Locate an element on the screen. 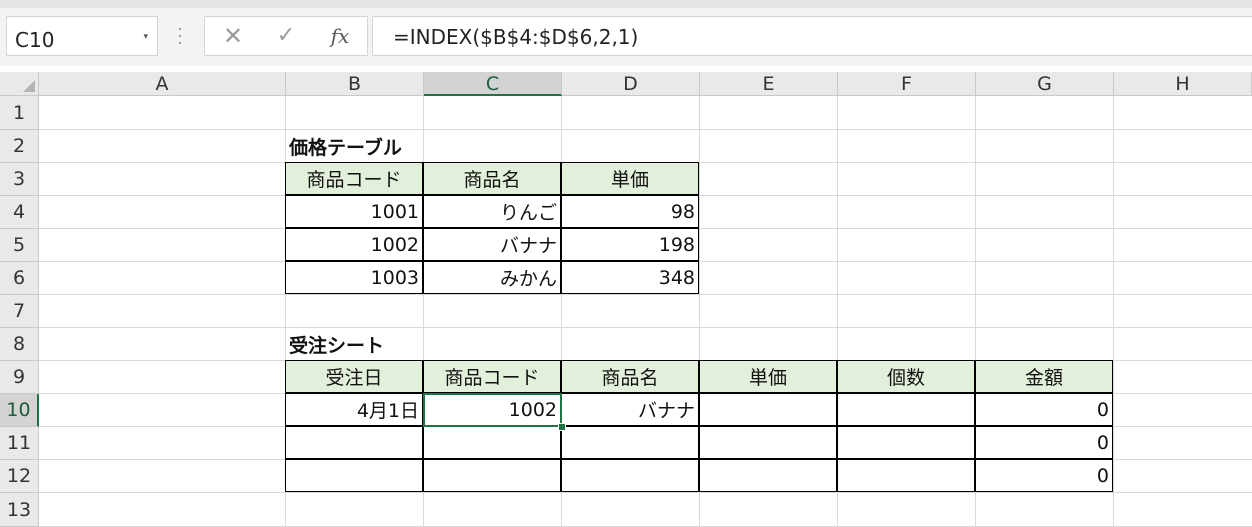 This screenshot has height=527, width=1252. row-header-12: 12 is located at coordinates (19, 476).